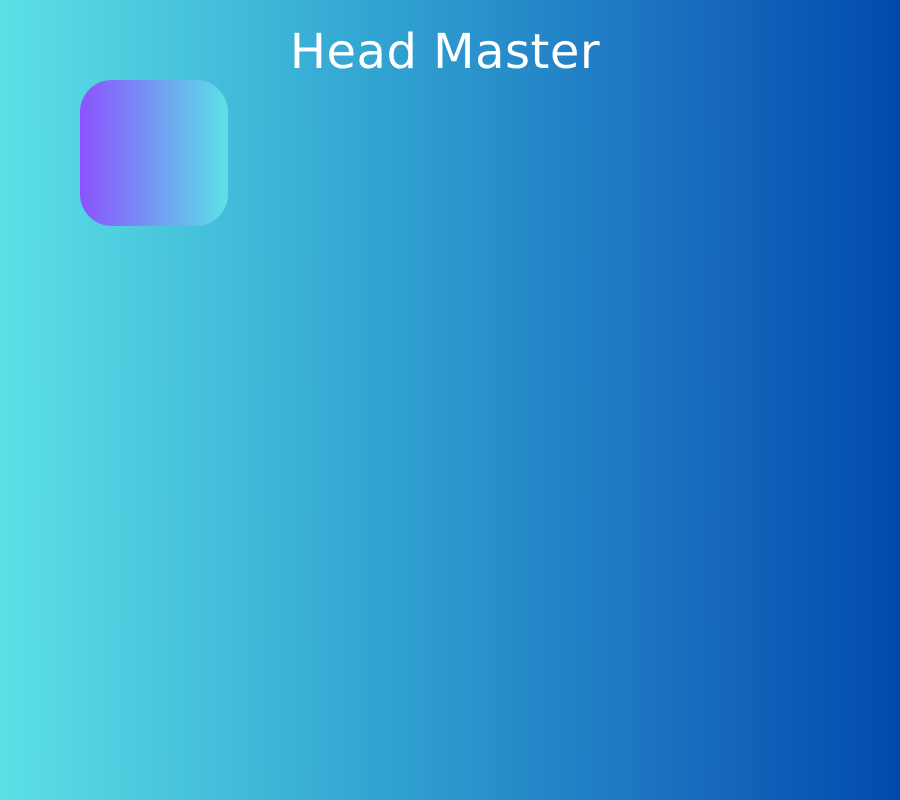  Describe the element at coordinates (445, 52) in the screenshot. I see `page-title: Head Master` at that location.